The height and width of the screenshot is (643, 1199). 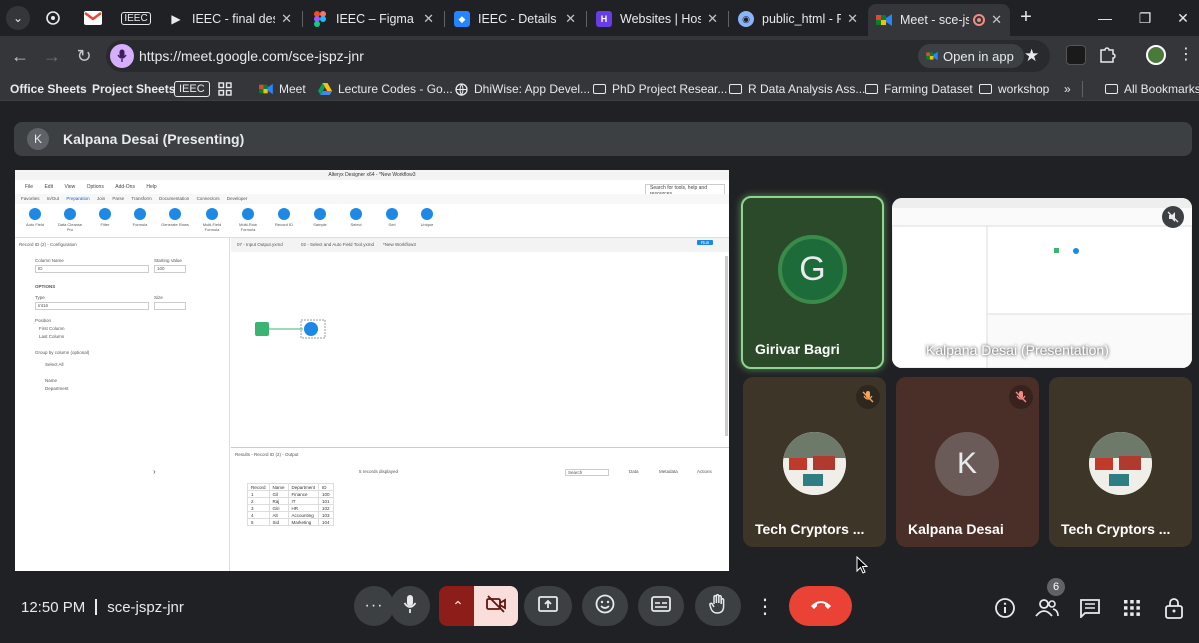 I want to click on bookmark-office-sheets: Office Sheets, so click(x=48, y=89).